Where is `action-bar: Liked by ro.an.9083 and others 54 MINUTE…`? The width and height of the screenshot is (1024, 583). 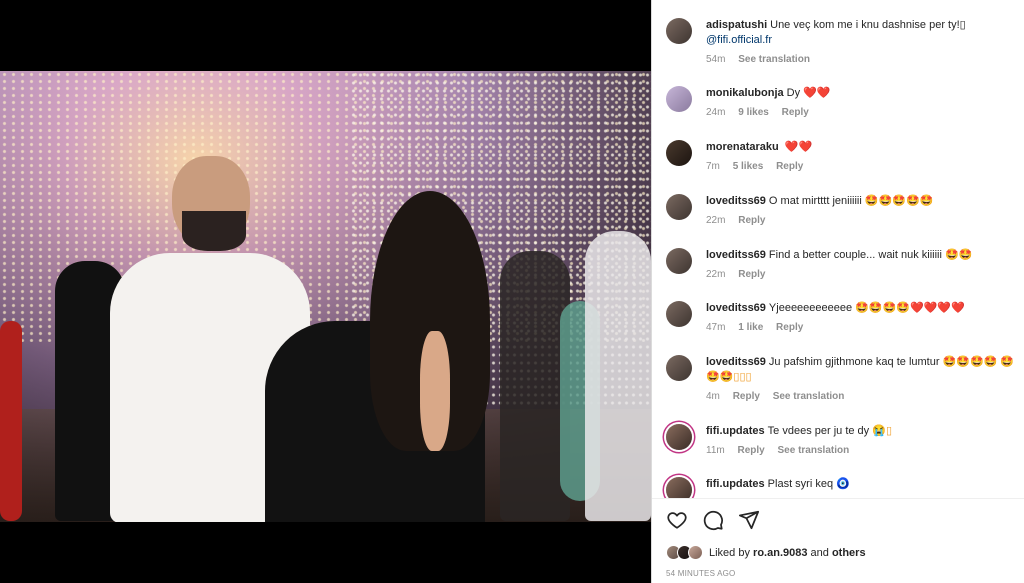 action-bar: Liked by ro.an.9083 and others 54 MINUTE… is located at coordinates (838, 540).